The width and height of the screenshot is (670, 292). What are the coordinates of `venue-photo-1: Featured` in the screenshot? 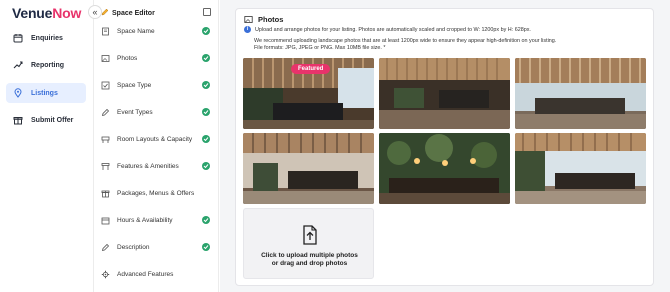 It's located at (308, 93).